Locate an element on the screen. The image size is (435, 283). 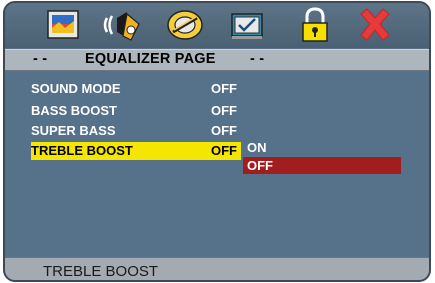
lock-icon is located at coordinates (315, 25).